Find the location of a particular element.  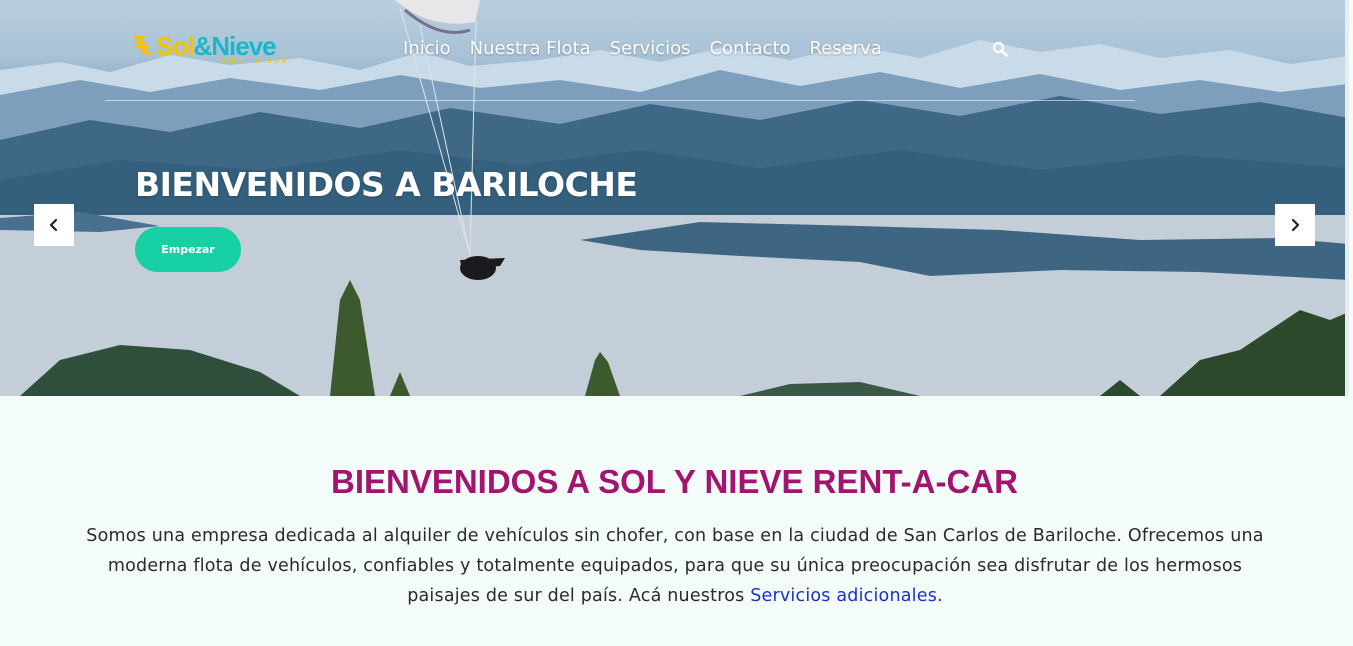

welcome-title: BIENVENIDOS A SOL Y NIEVE RENT-A-CAR is located at coordinates (674, 481).